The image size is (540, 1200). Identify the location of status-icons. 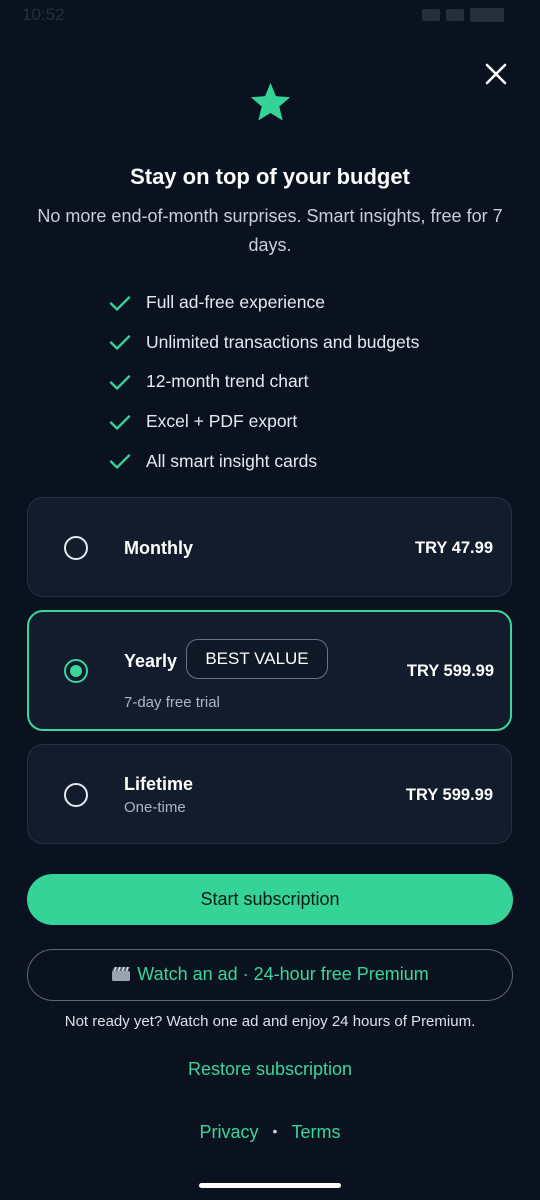
(463, 15).